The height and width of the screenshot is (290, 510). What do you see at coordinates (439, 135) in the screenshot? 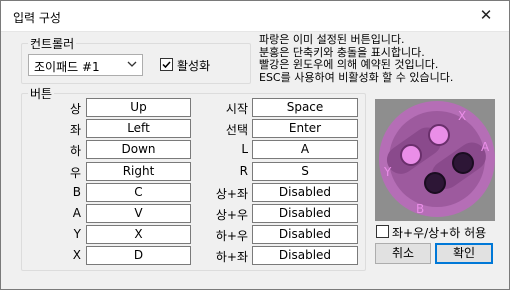
I see `x-button-icon` at bounding box center [439, 135].